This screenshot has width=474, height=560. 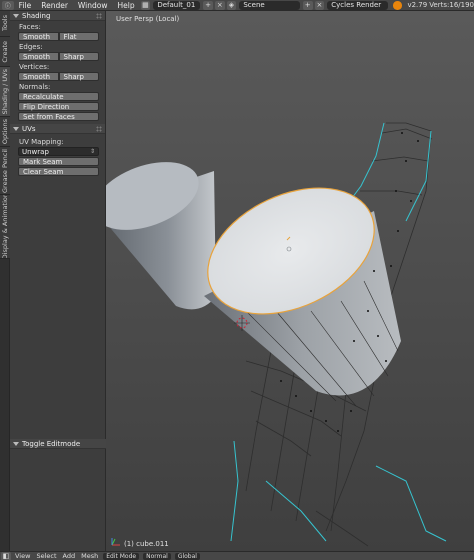 What do you see at coordinates (121, 556) in the screenshot?
I see `mode-dropdown: Edit Mode` at bounding box center [121, 556].